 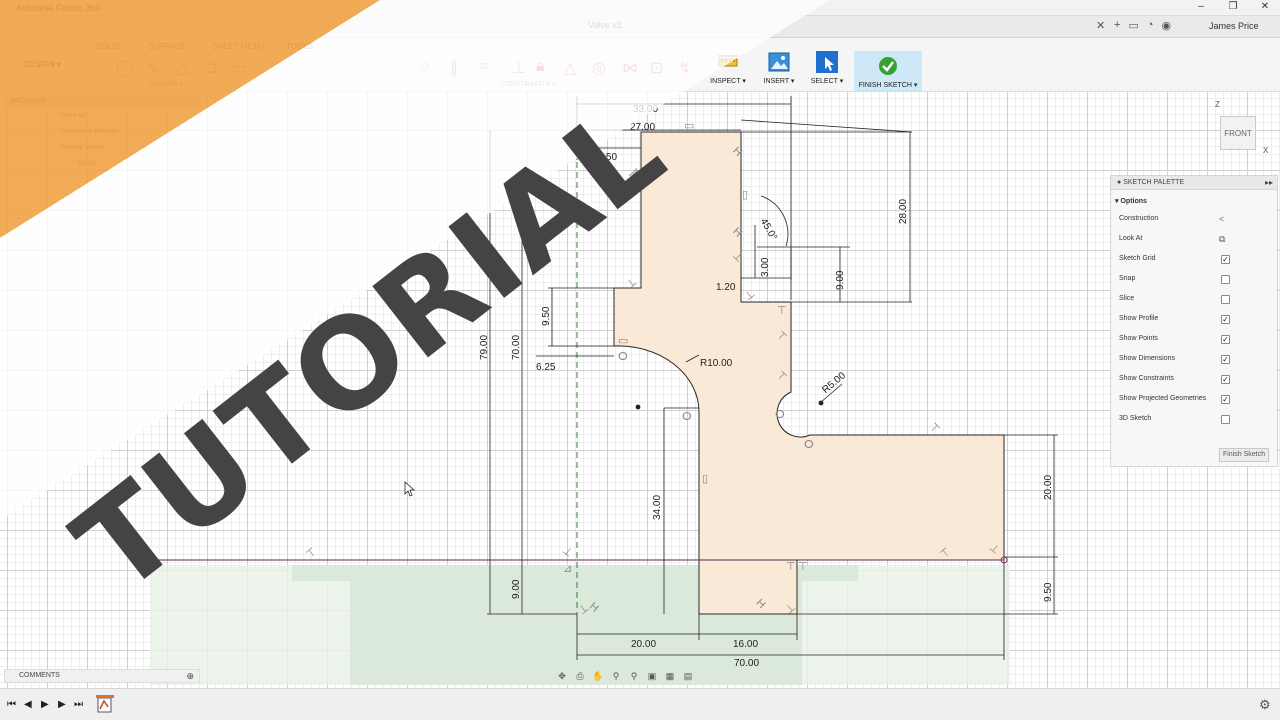 What do you see at coordinates (1147, 358) in the screenshot?
I see `palette-option-label: Show Dimensions` at bounding box center [1147, 358].